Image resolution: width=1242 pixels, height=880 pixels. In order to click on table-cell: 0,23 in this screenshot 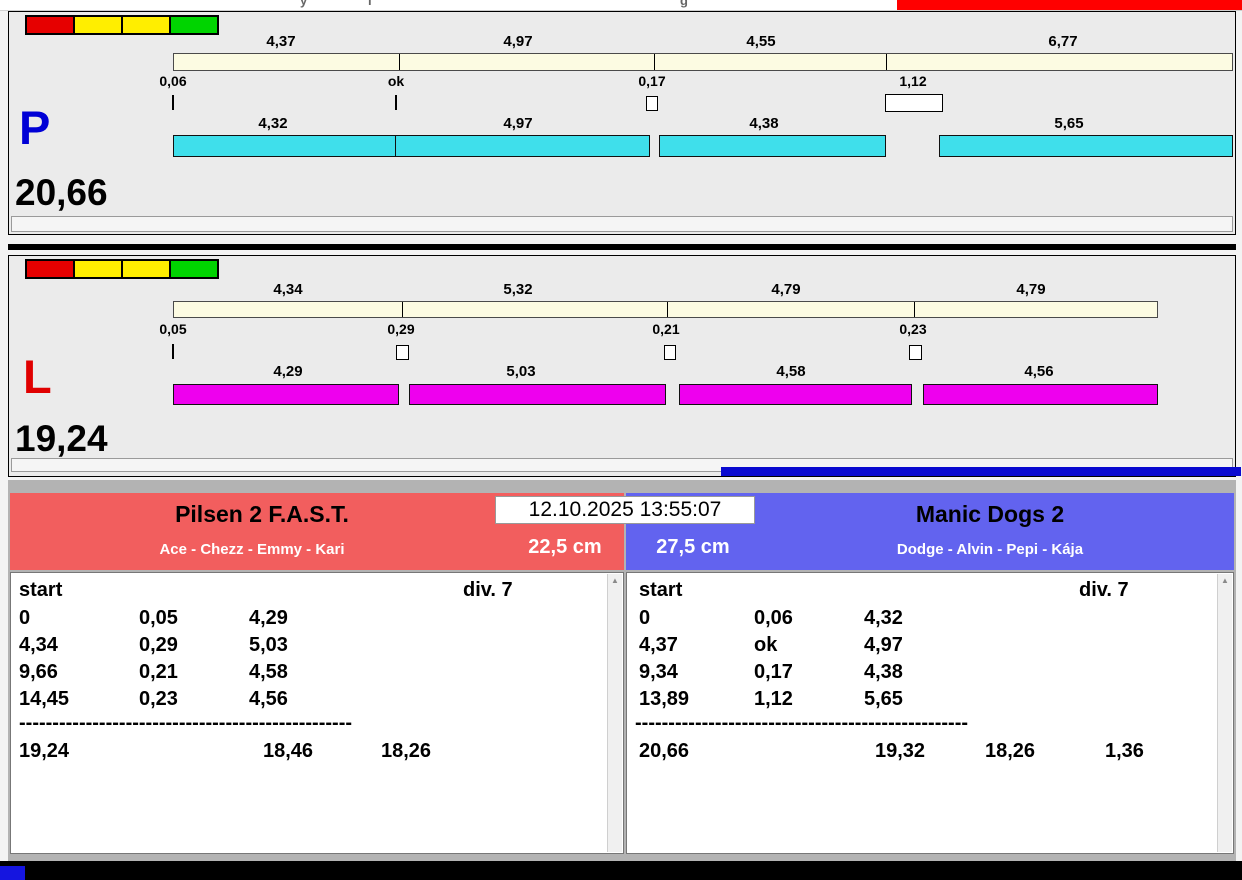, I will do `click(158, 699)`.